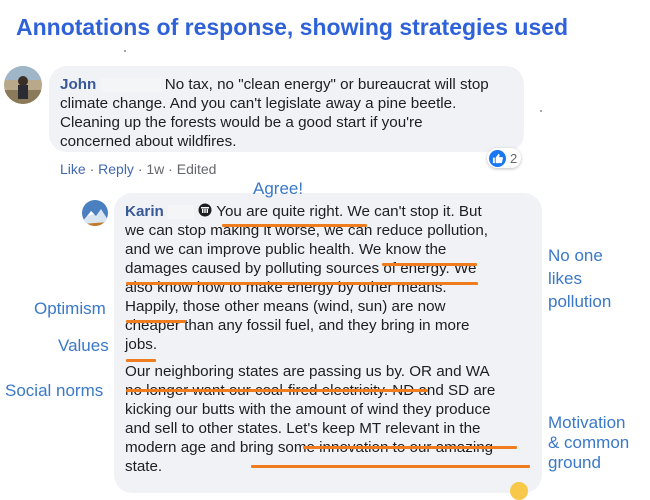  What do you see at coordinates (73, 169) in the screenshot?
I see `like-link: Like` at bounding box center [73, 169].